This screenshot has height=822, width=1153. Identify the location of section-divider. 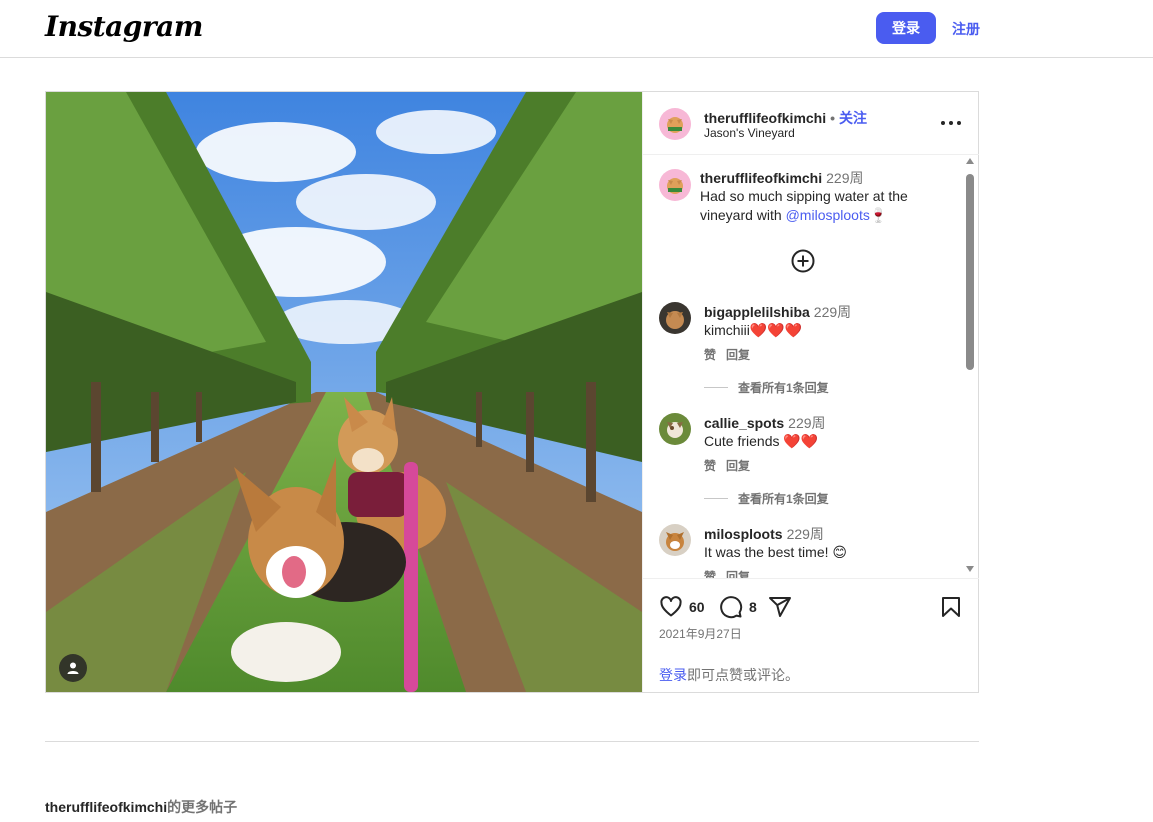
(512, 741).